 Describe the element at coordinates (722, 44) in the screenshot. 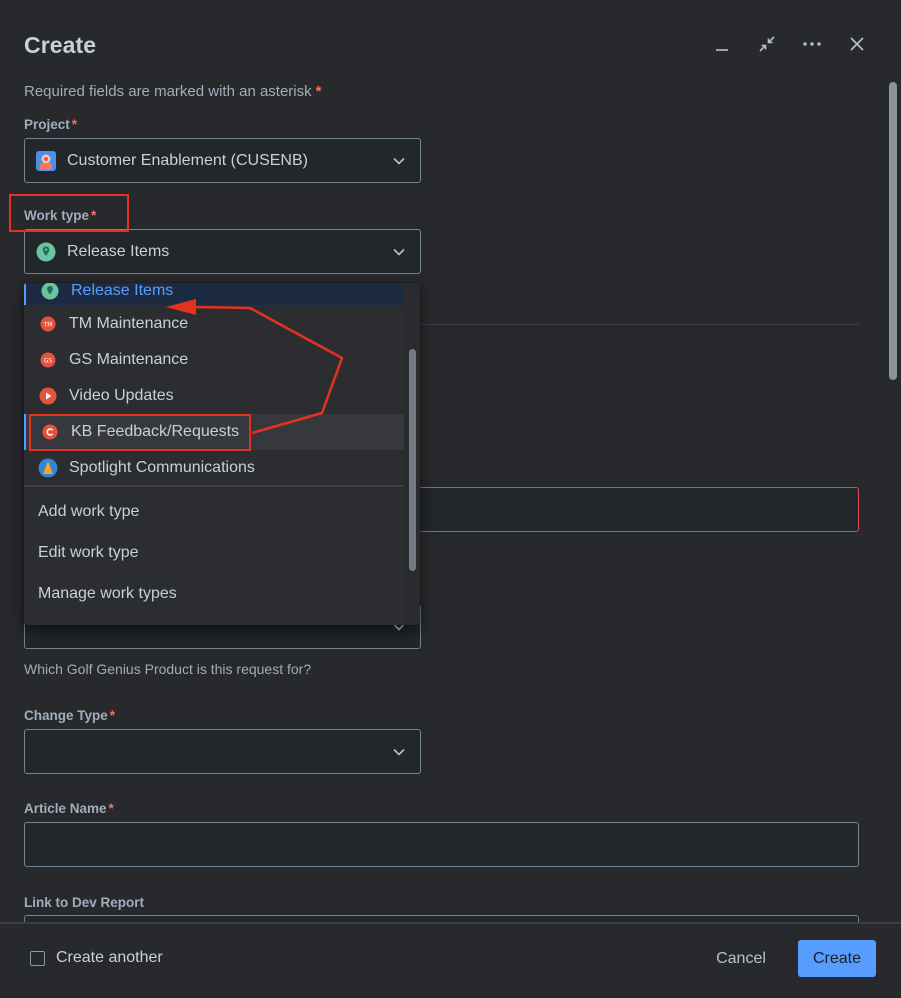

I see `minimize-button` at that location.